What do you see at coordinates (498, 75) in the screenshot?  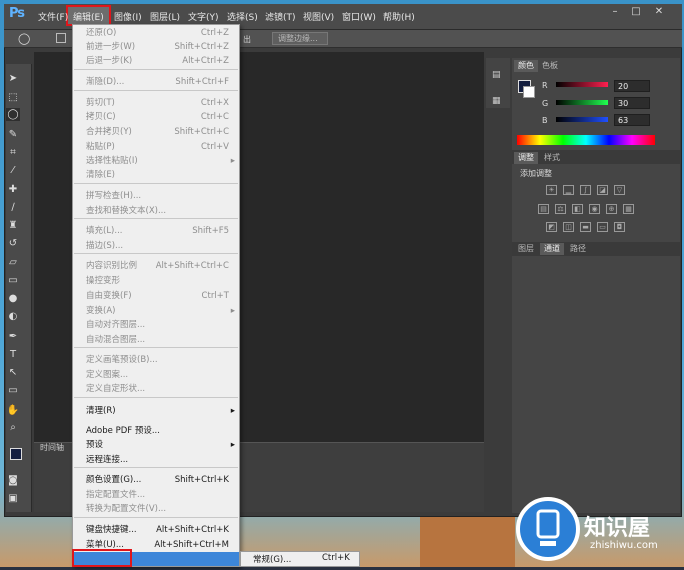 I see `history-panel-icon: ▤` at bounding box center [498, 75].